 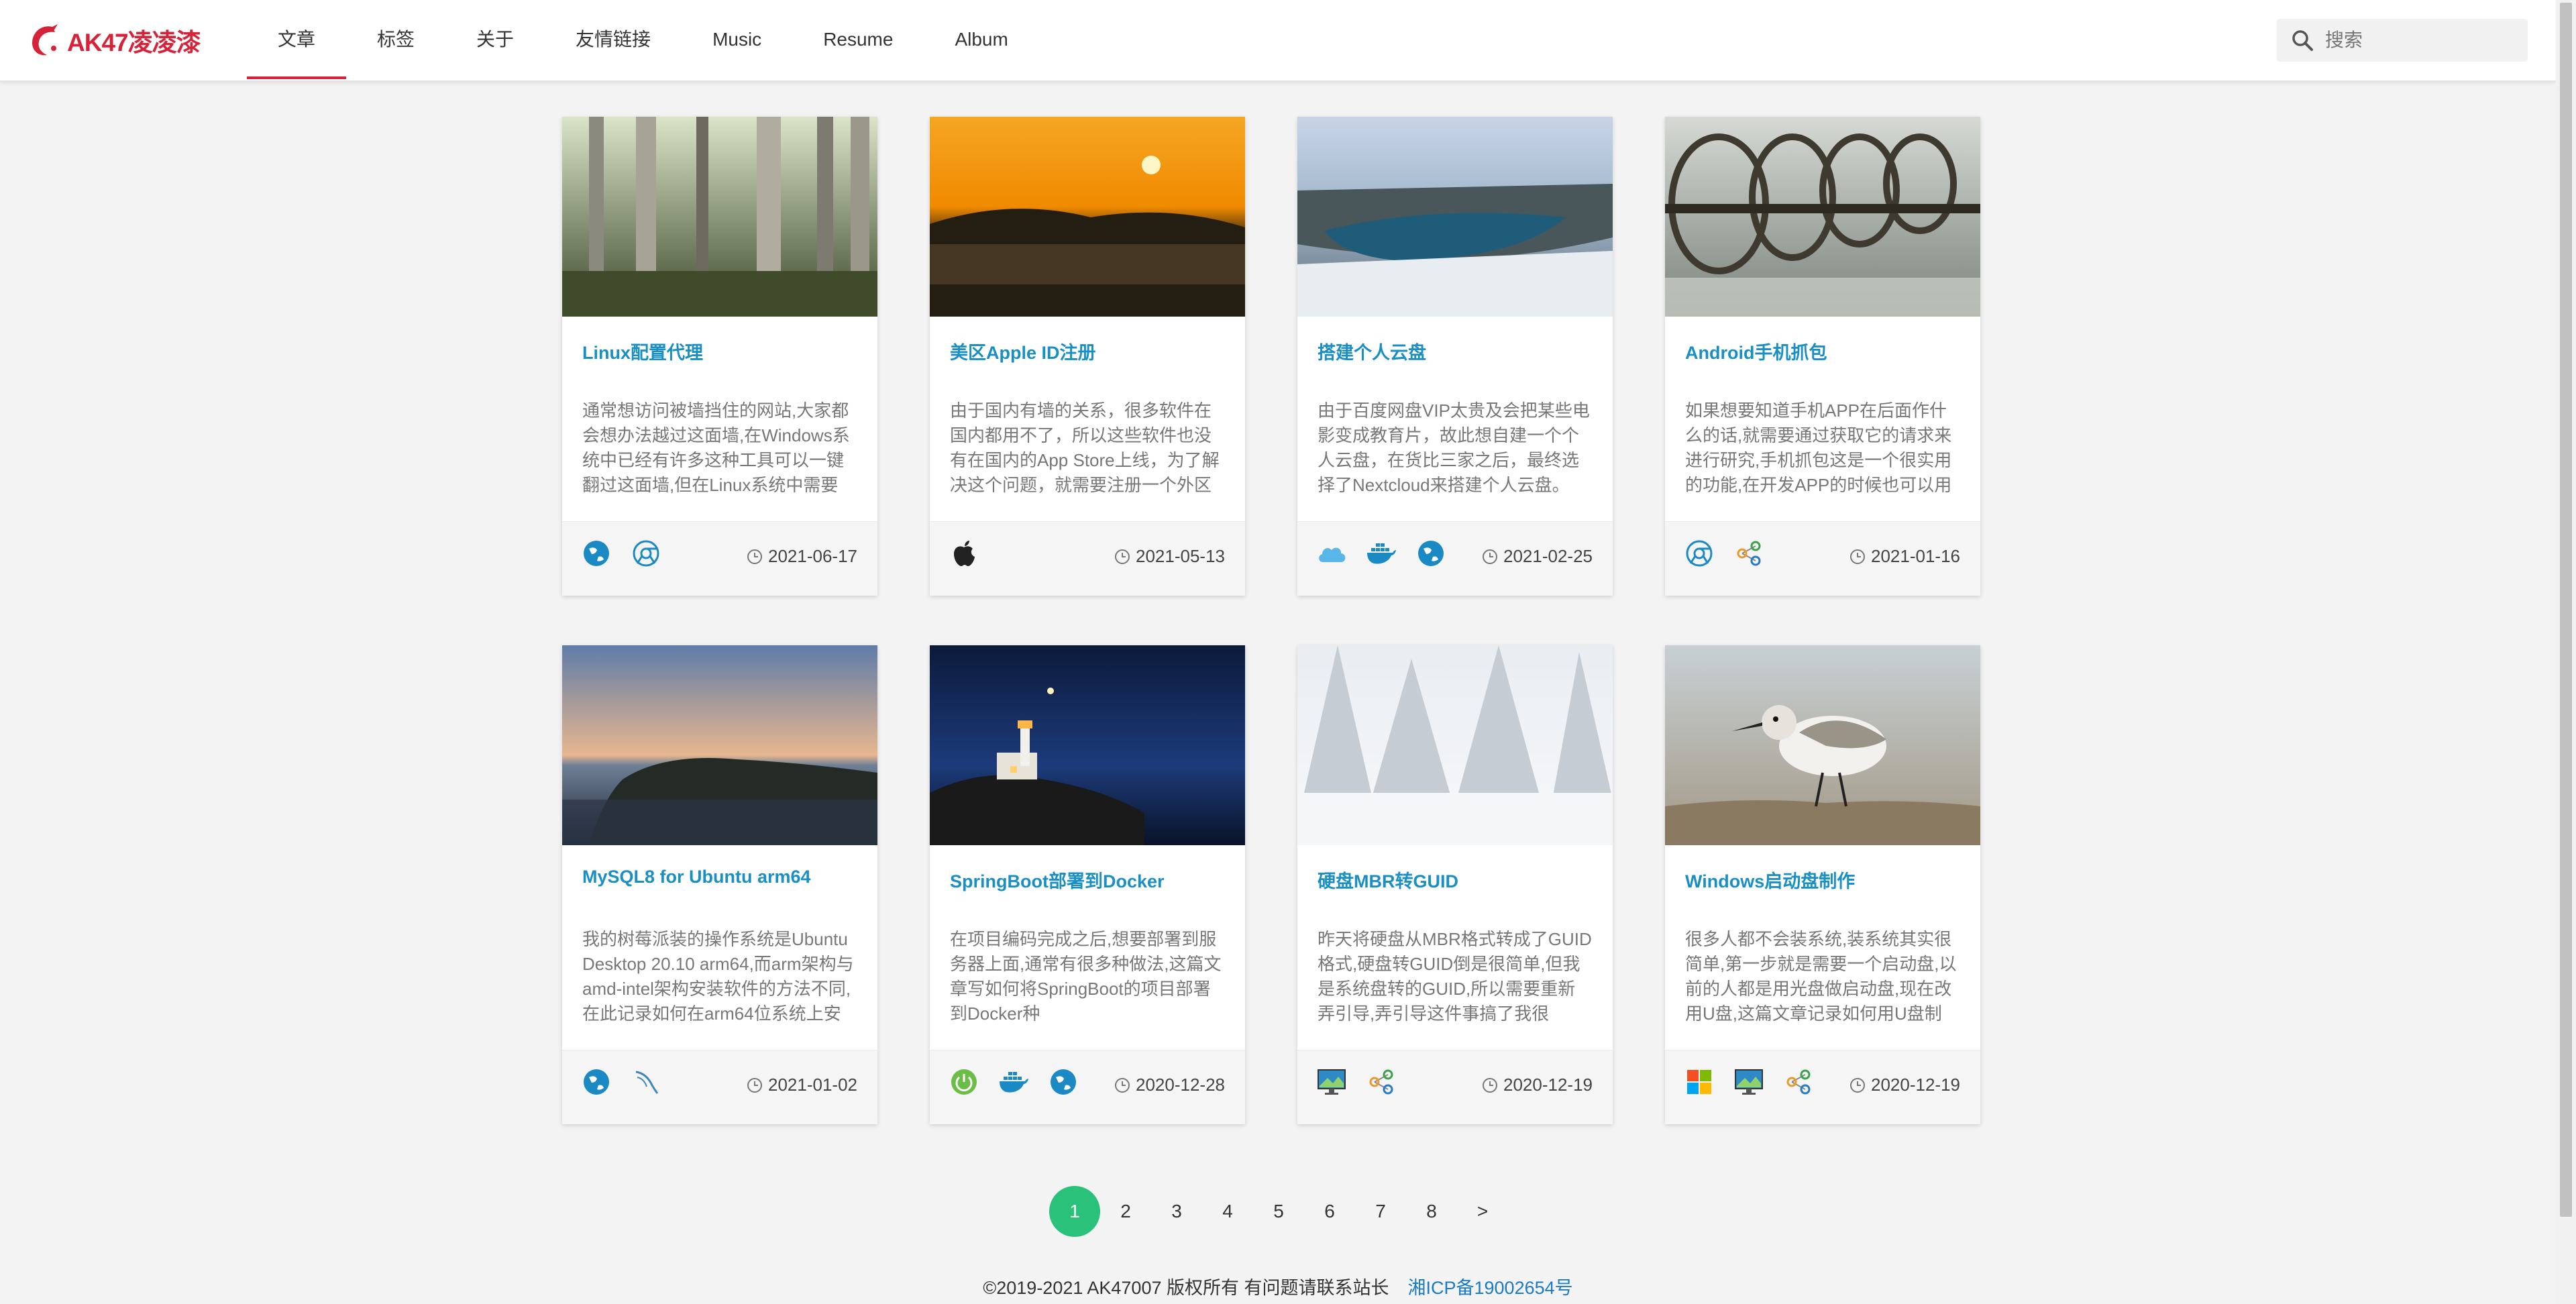 What do you see at coordinates (1822, 217) in the screenshot?
I see `wheels-photo` at bounding box center [1822, 217].